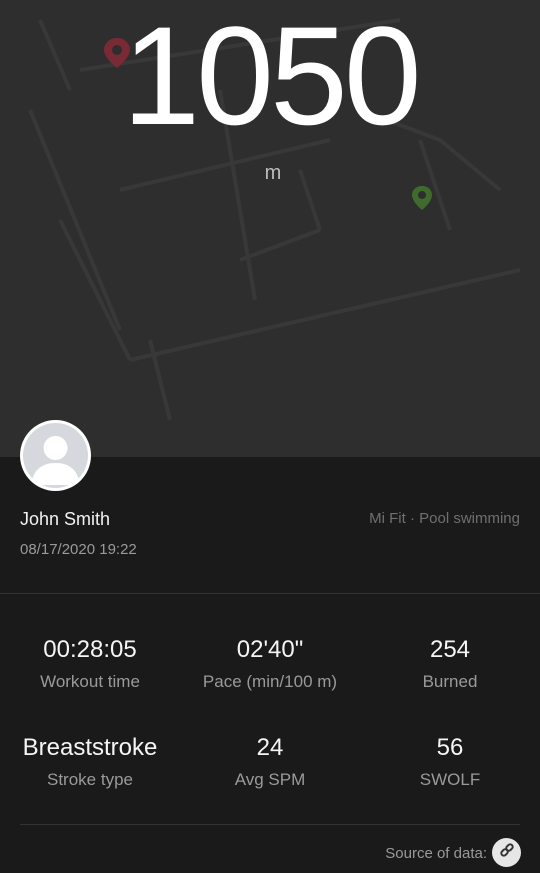 The width and height of the screenshot is (540, 873). What do you see at coordinates (450, 747) in the screenshot?
I see `stat-value: 56` at bounding box center [450, 747].